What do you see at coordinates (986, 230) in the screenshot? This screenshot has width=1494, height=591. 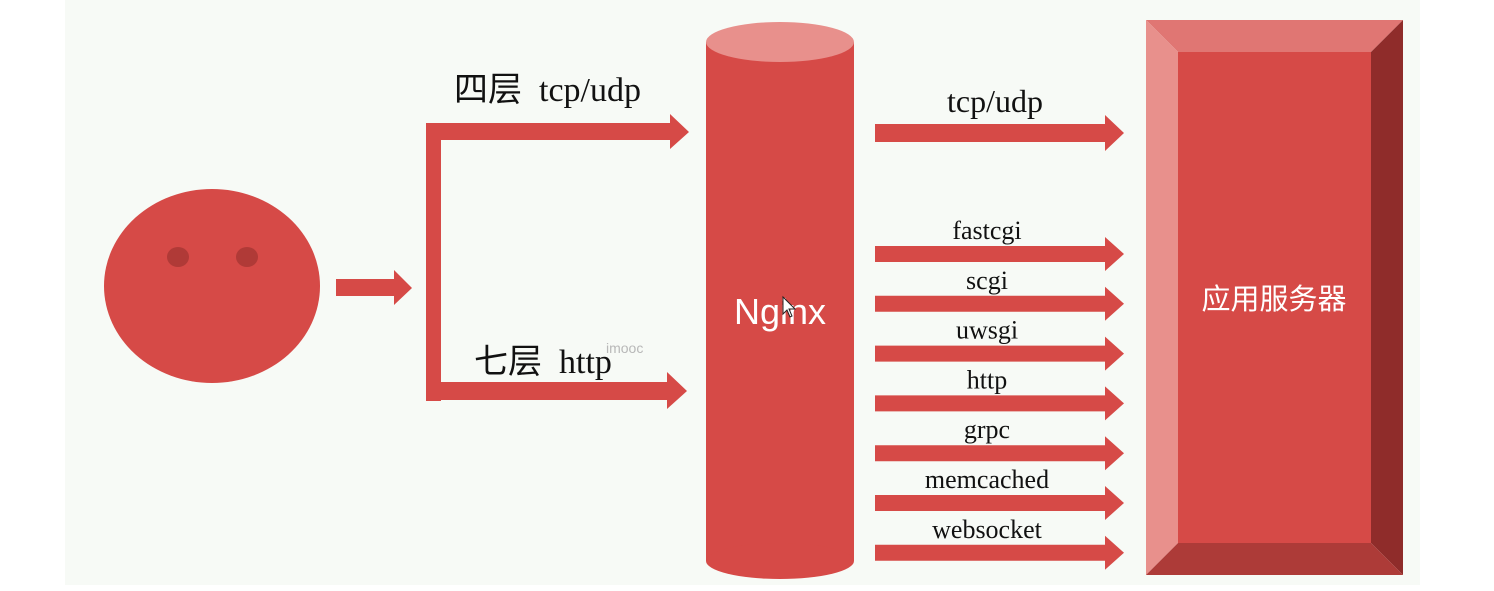 I see `protocol-label-fastcgi: fastcgi` at bounding box center [986, 230].